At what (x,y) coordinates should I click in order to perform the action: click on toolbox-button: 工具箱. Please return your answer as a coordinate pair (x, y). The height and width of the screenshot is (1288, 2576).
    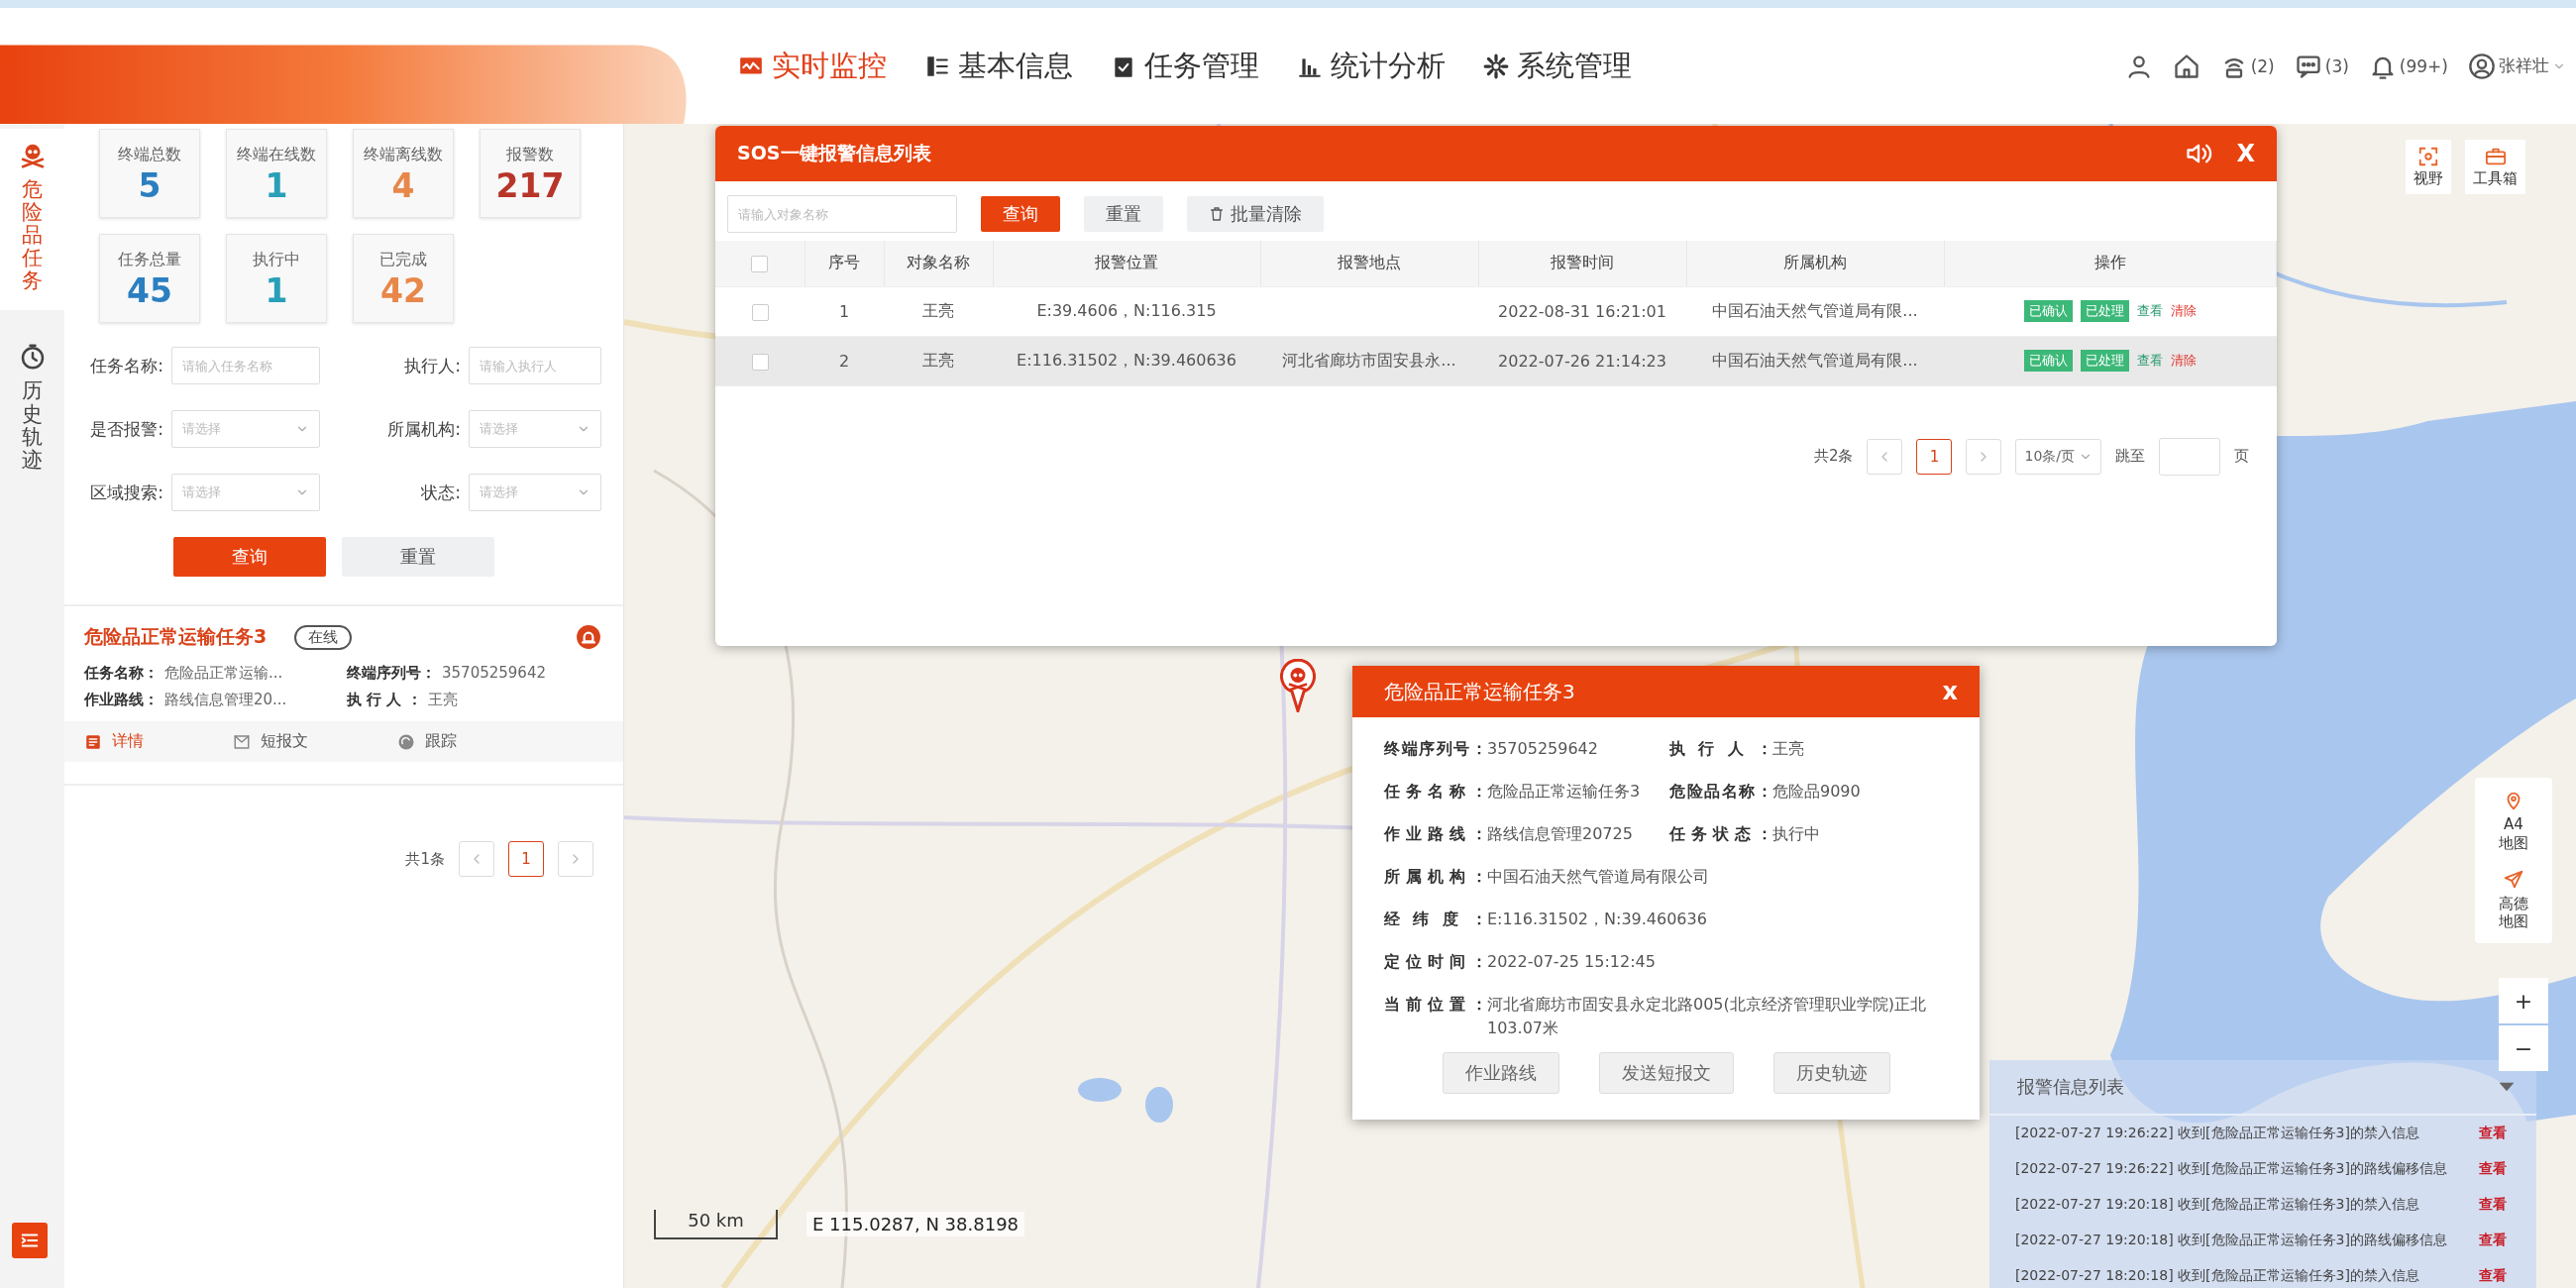
    Looking at the image, I should click on (2495, 167).